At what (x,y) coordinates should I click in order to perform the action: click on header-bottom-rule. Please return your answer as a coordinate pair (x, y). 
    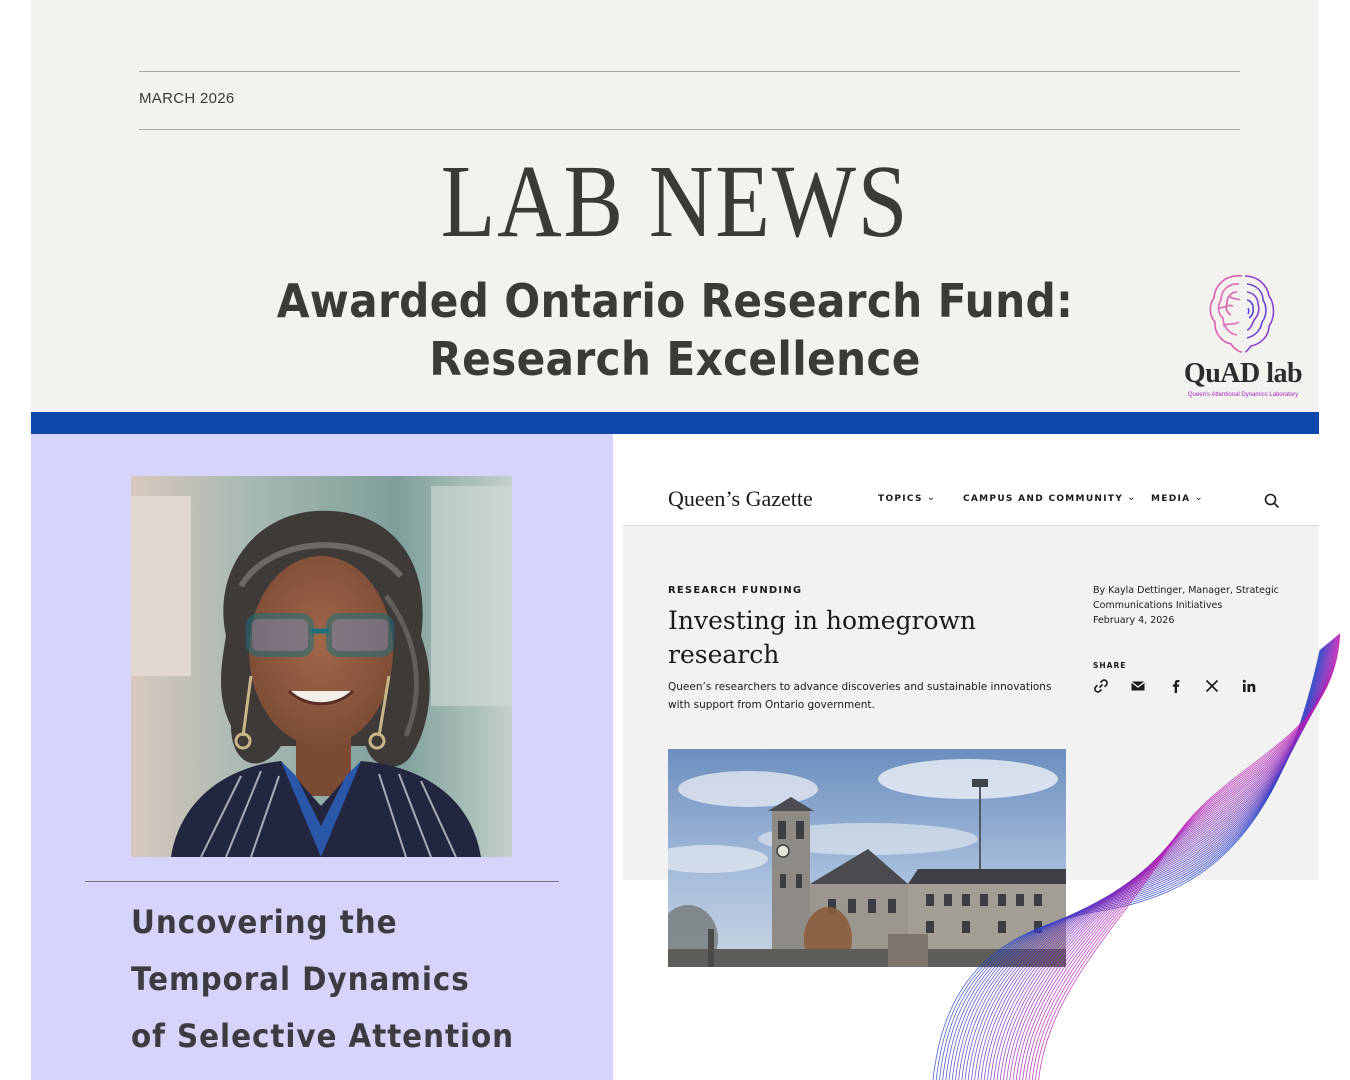
    Looking at the image, I should click on (689, 129).